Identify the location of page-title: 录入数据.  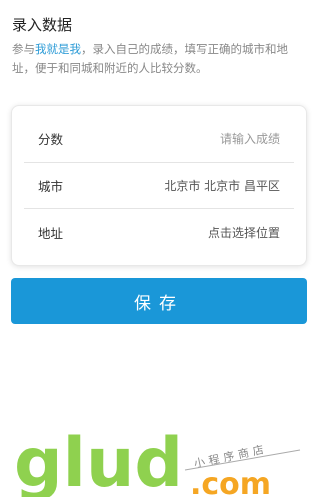
(42, 25).